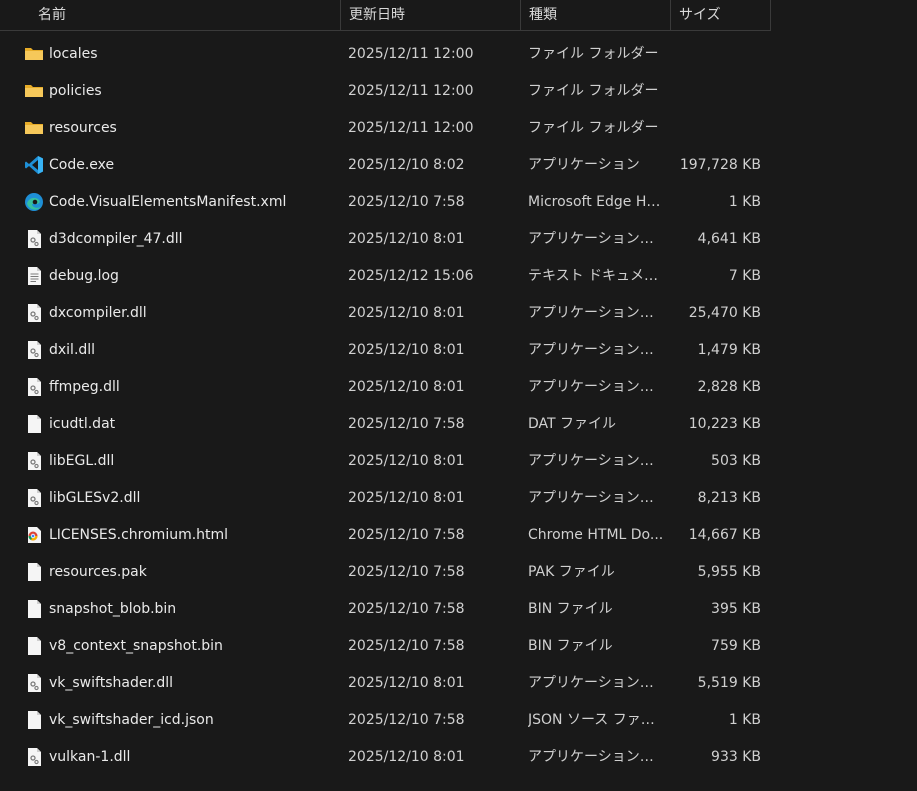 The width and height of the screenshot is (917, 791). I want to click on sort-ascending-icon, so click(213, 2).